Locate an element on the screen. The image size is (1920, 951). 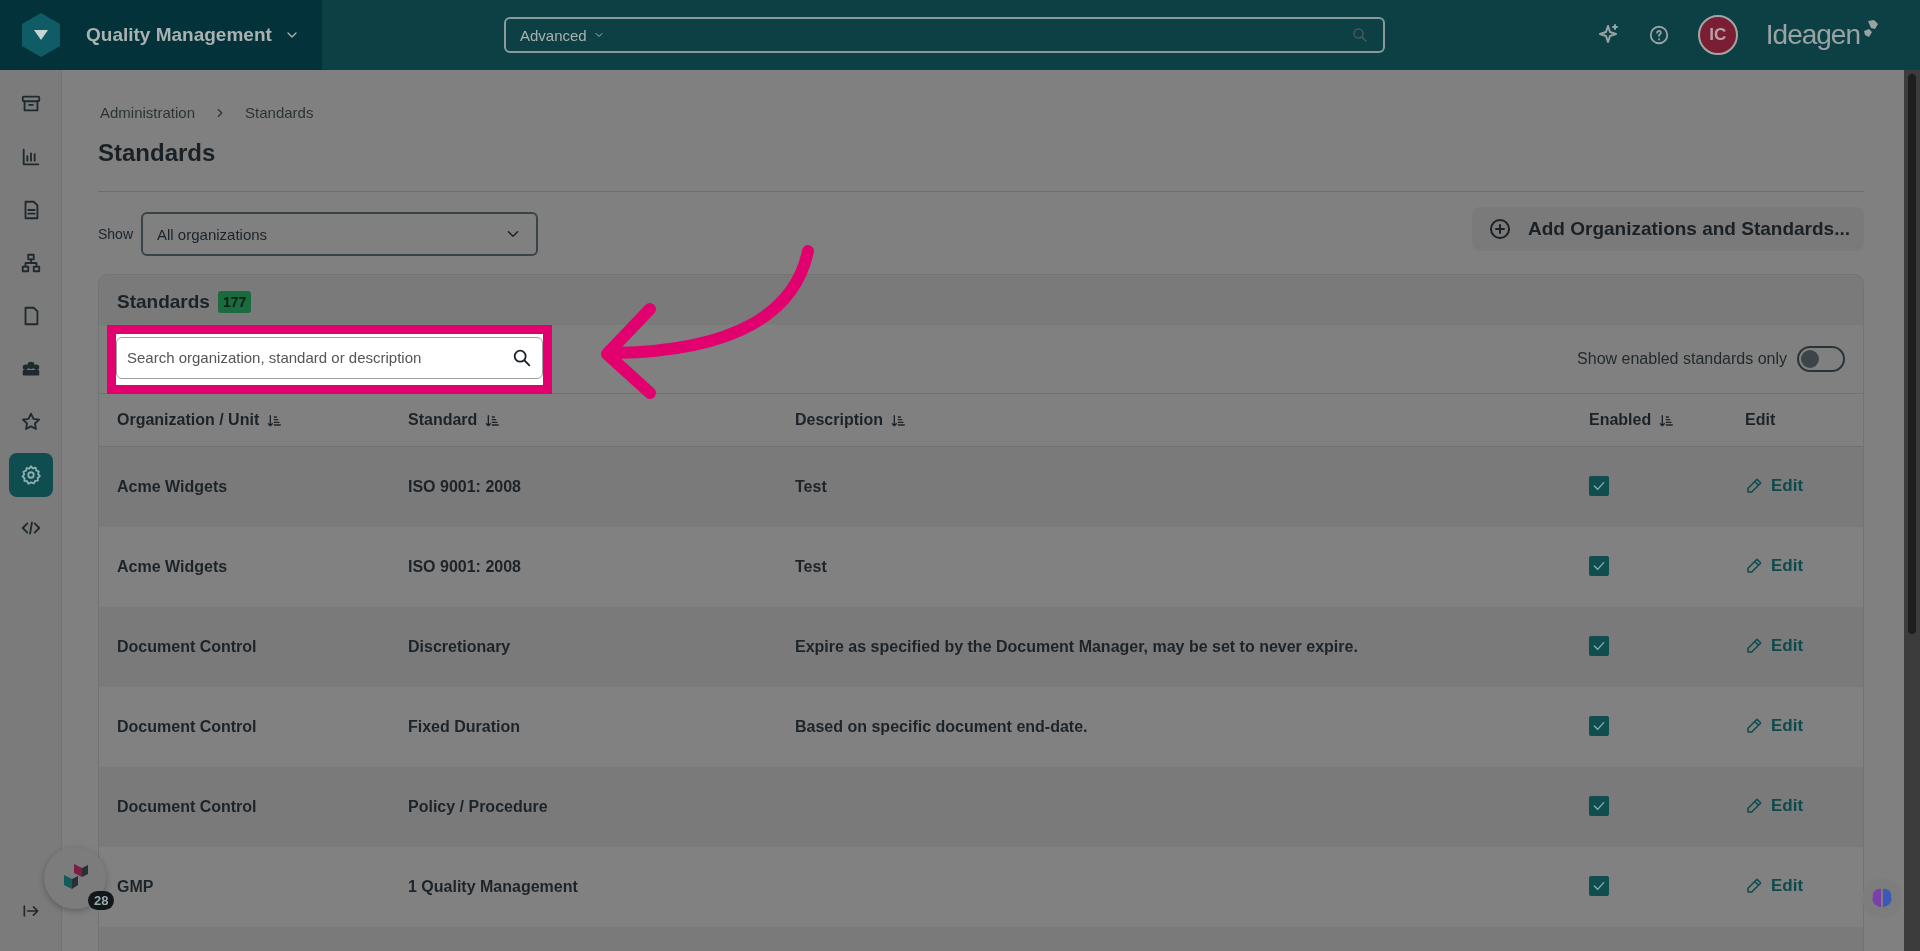
help-icon is located at coordinates (1658, 35).